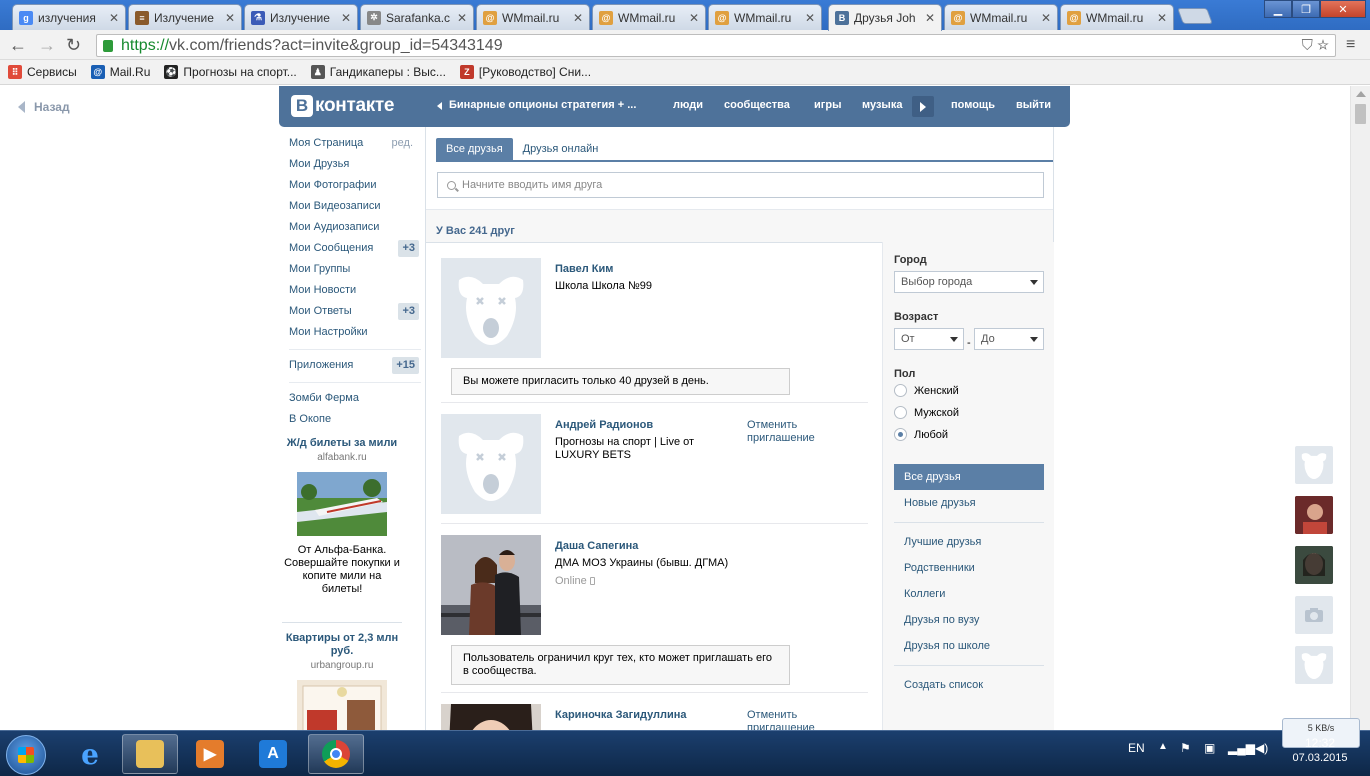 This screenshot has height=776, width=1370. What do you see at coordinates (354, 209) in the screenshot?
I see `leftnav-item: Мои Видеозаписи` at bounding box center [354, 209].